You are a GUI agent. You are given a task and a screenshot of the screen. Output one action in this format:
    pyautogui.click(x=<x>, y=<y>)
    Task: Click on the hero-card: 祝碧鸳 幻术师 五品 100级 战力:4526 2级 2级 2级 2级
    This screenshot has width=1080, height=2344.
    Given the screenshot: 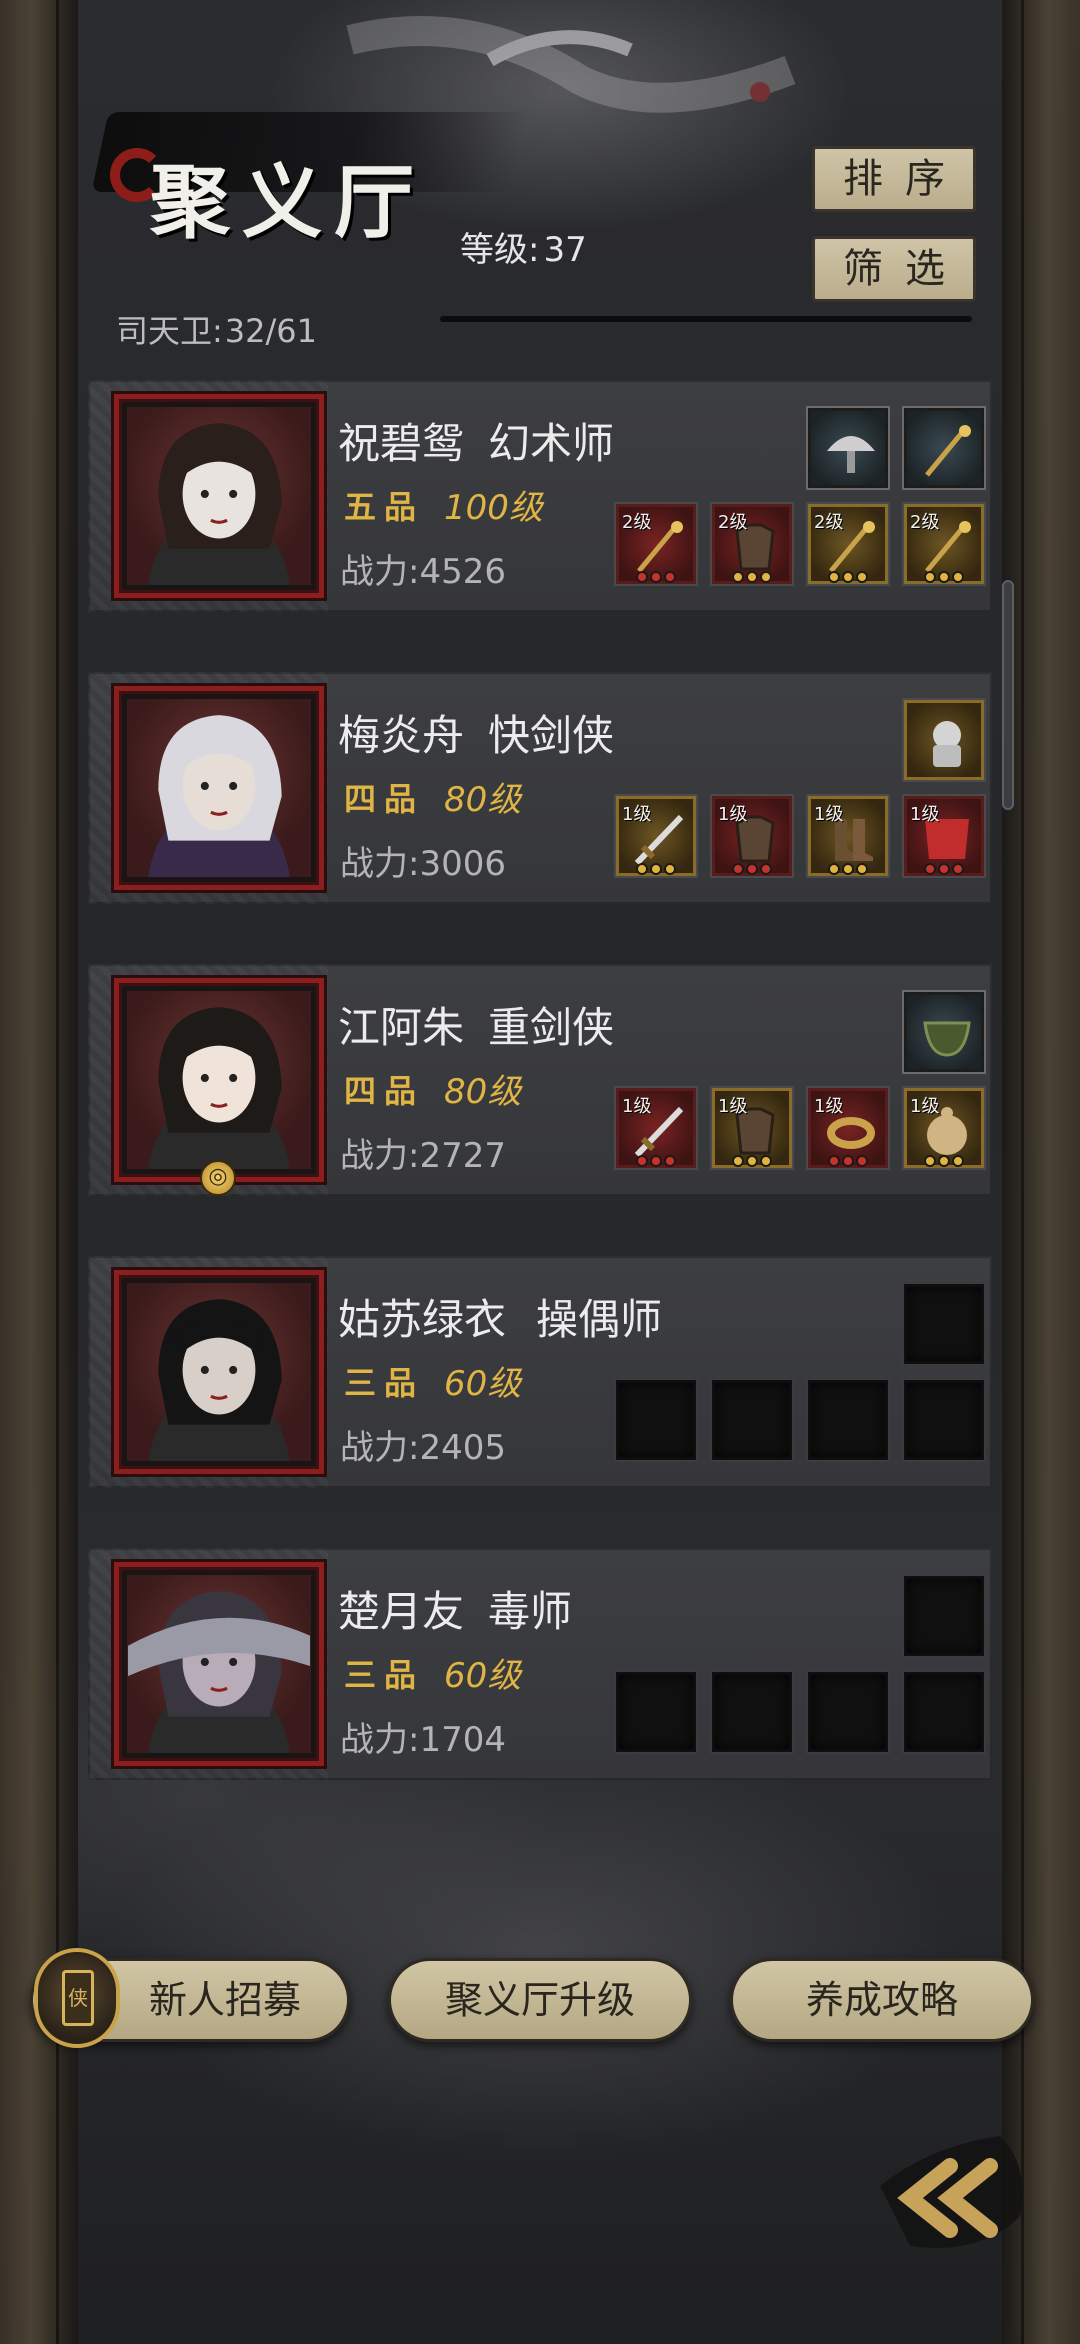 What is the action you would take?
    pyautogui.click(x=540, y=496)
    